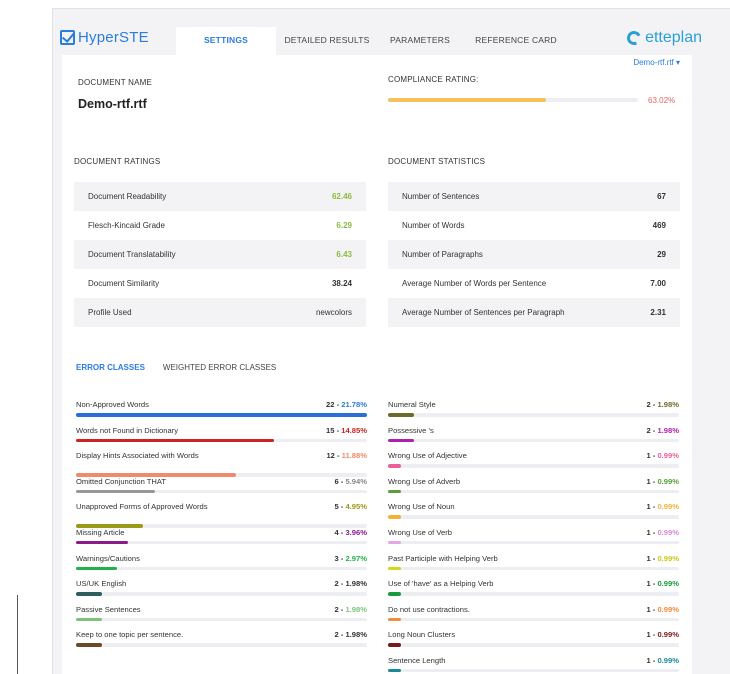 The height and width of the screenshot is (674, 730). What do you see at coordinates (356, 507) in the screenshot?
I see `error-class-percentage: 4.95%` at bounding box center [356, 507].